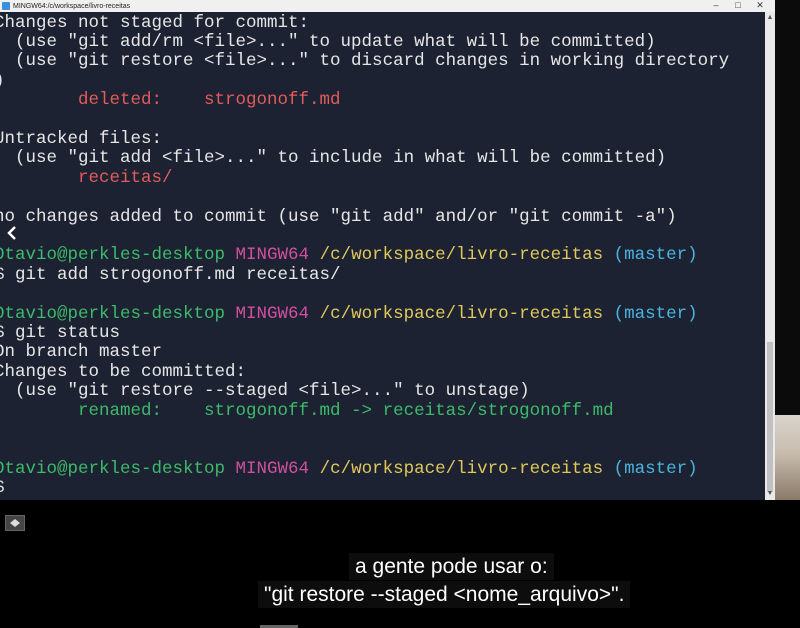 The height and width of the screenshot is (628, 800). What do you see at coordinates (12, 233) in the screenshot?
I see `chevron-left-icon` at bounding box center [12, 233].